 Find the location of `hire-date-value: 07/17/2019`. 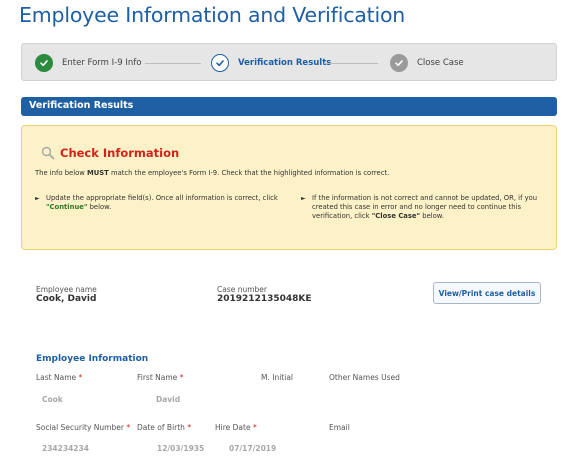

hire-date-value: 07/17/2019 is located at coordinates (252, 448).